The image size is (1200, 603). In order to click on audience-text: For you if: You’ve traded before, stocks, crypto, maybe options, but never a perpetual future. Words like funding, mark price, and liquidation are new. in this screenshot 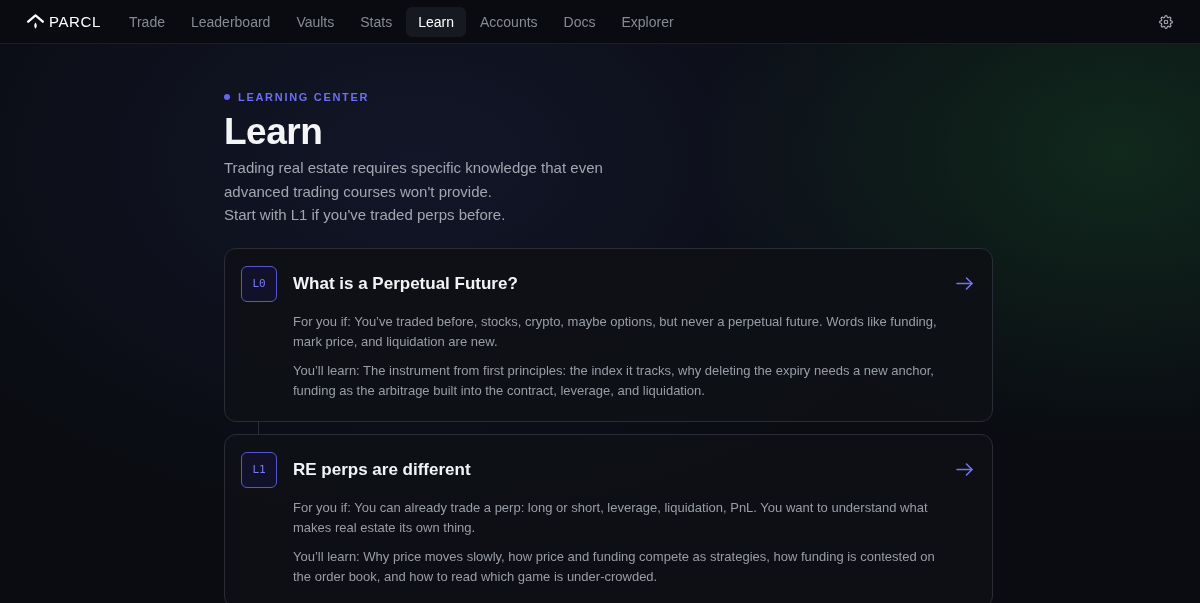, I will do `click(615, 331)`.